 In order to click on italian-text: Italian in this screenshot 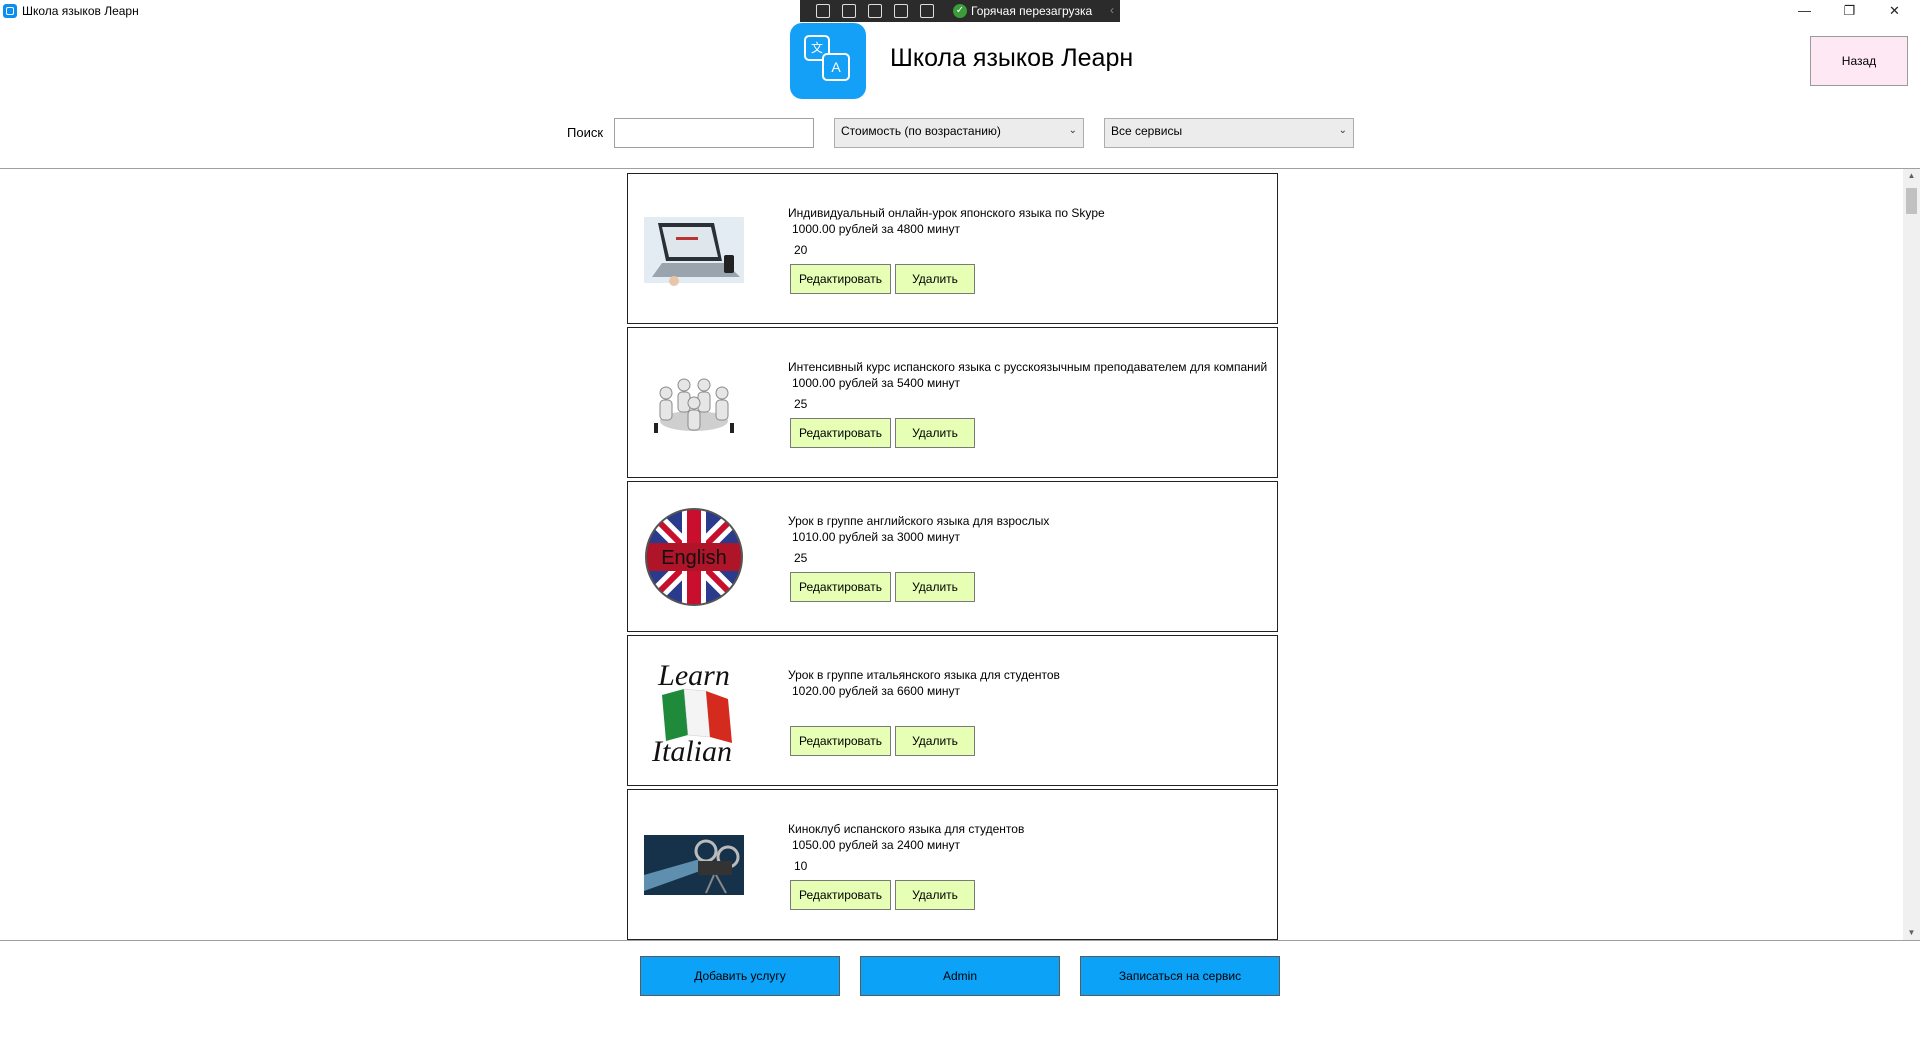, I will do `click(691, 748)`.